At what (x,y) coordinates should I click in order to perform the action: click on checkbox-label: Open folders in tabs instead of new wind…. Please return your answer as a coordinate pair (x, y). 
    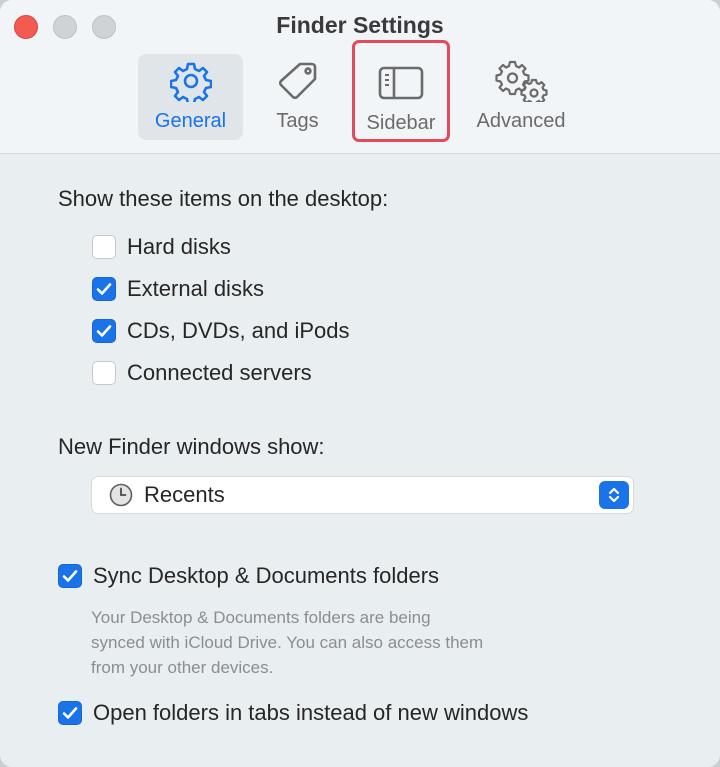
    Looking at the image, I should click on (311, 712).